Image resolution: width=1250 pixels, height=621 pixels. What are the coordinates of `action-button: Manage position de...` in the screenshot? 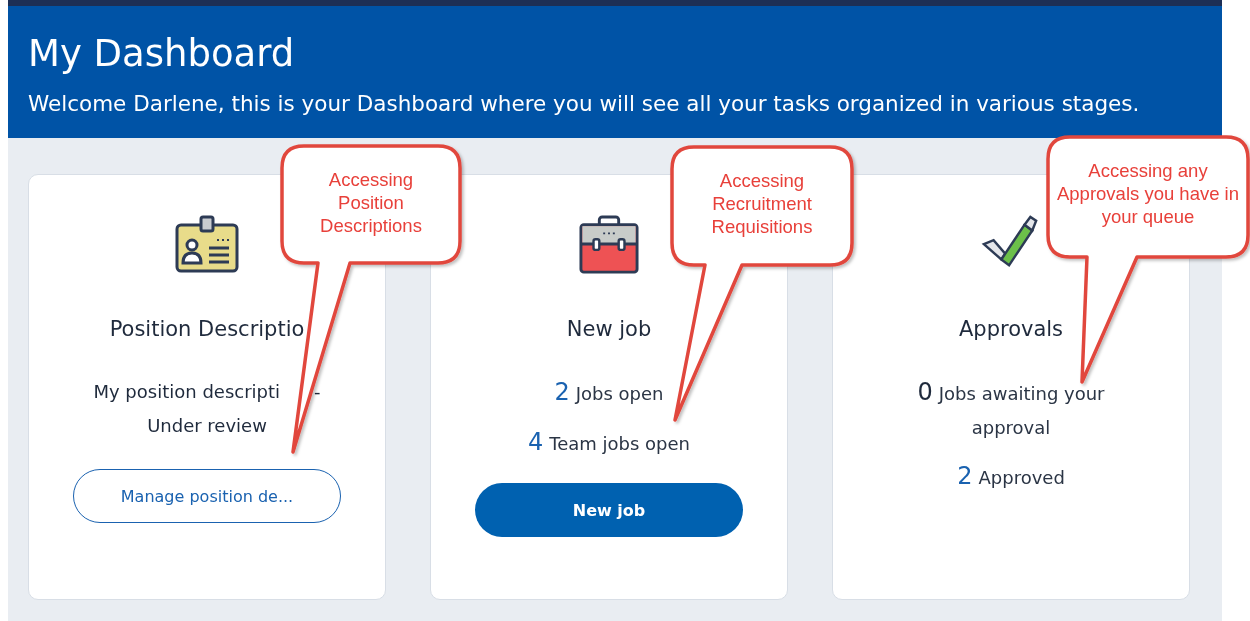 It's located at (207, 496).